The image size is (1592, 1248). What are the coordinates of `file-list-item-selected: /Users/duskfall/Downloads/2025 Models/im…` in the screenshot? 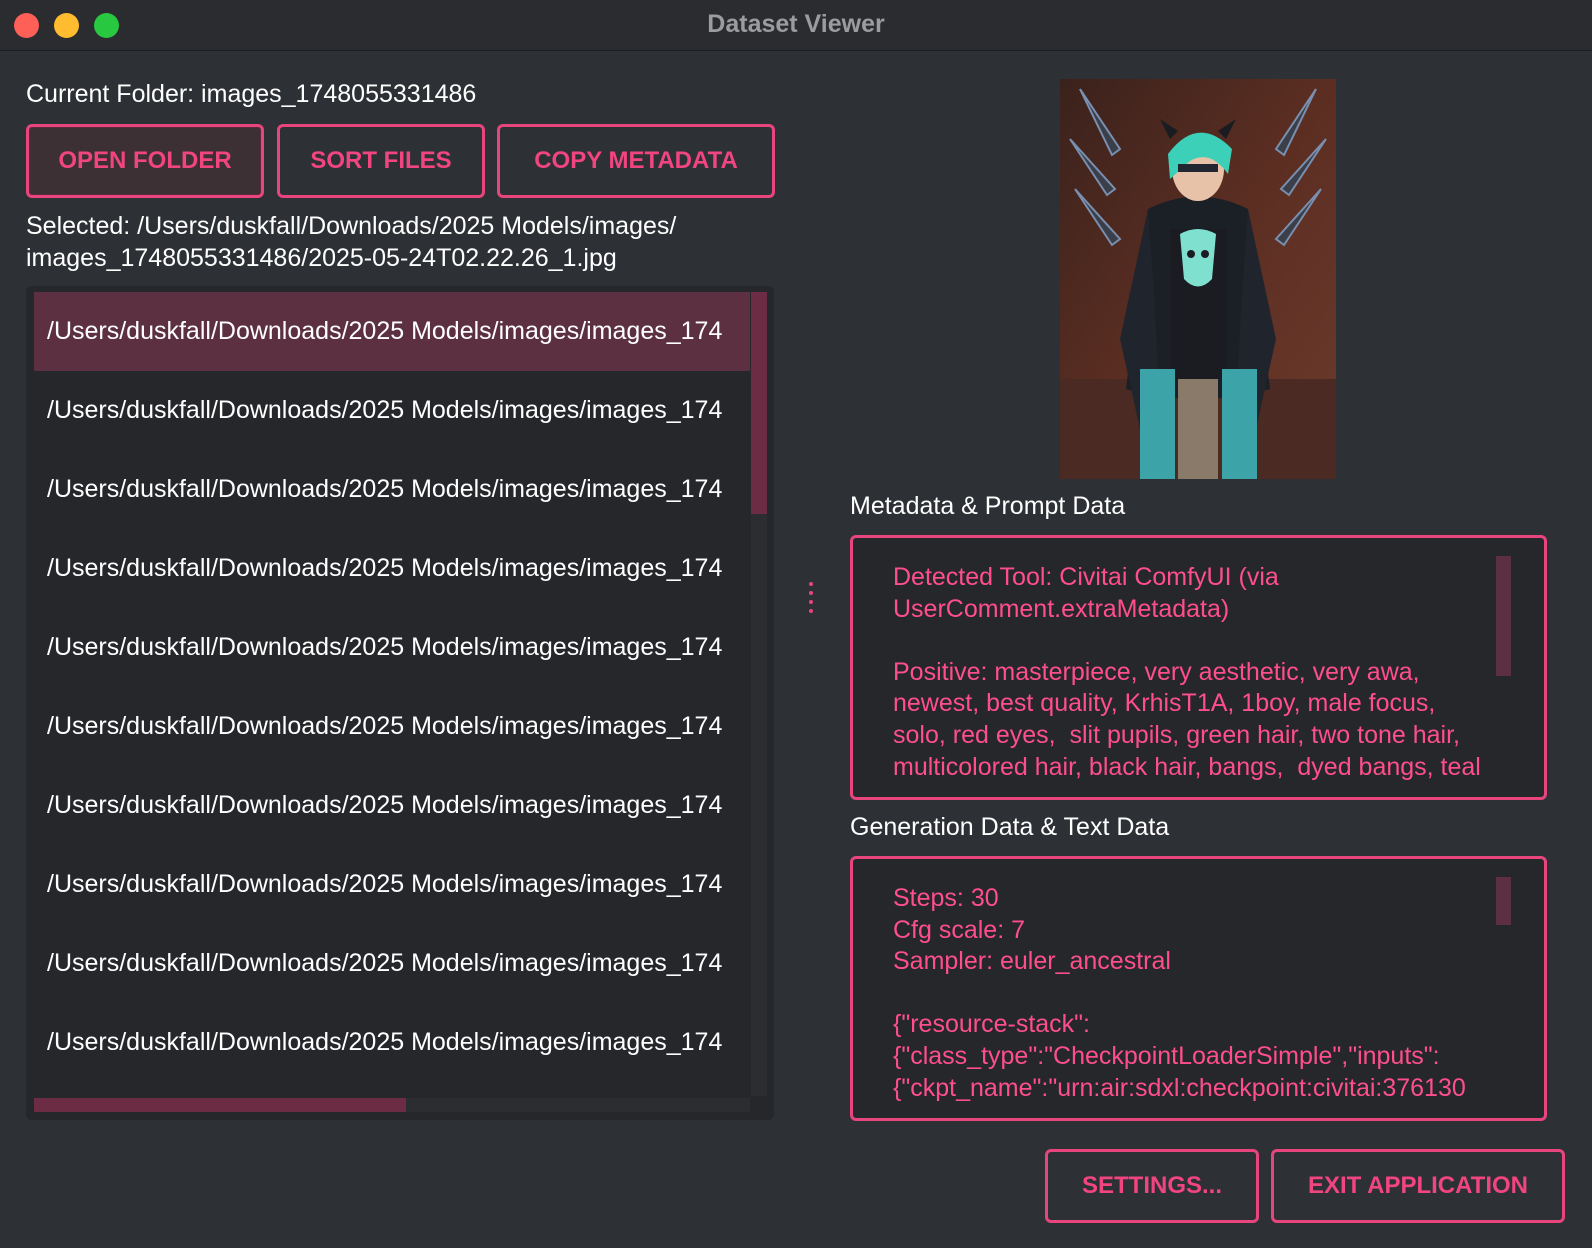 It's located at (392, 331).